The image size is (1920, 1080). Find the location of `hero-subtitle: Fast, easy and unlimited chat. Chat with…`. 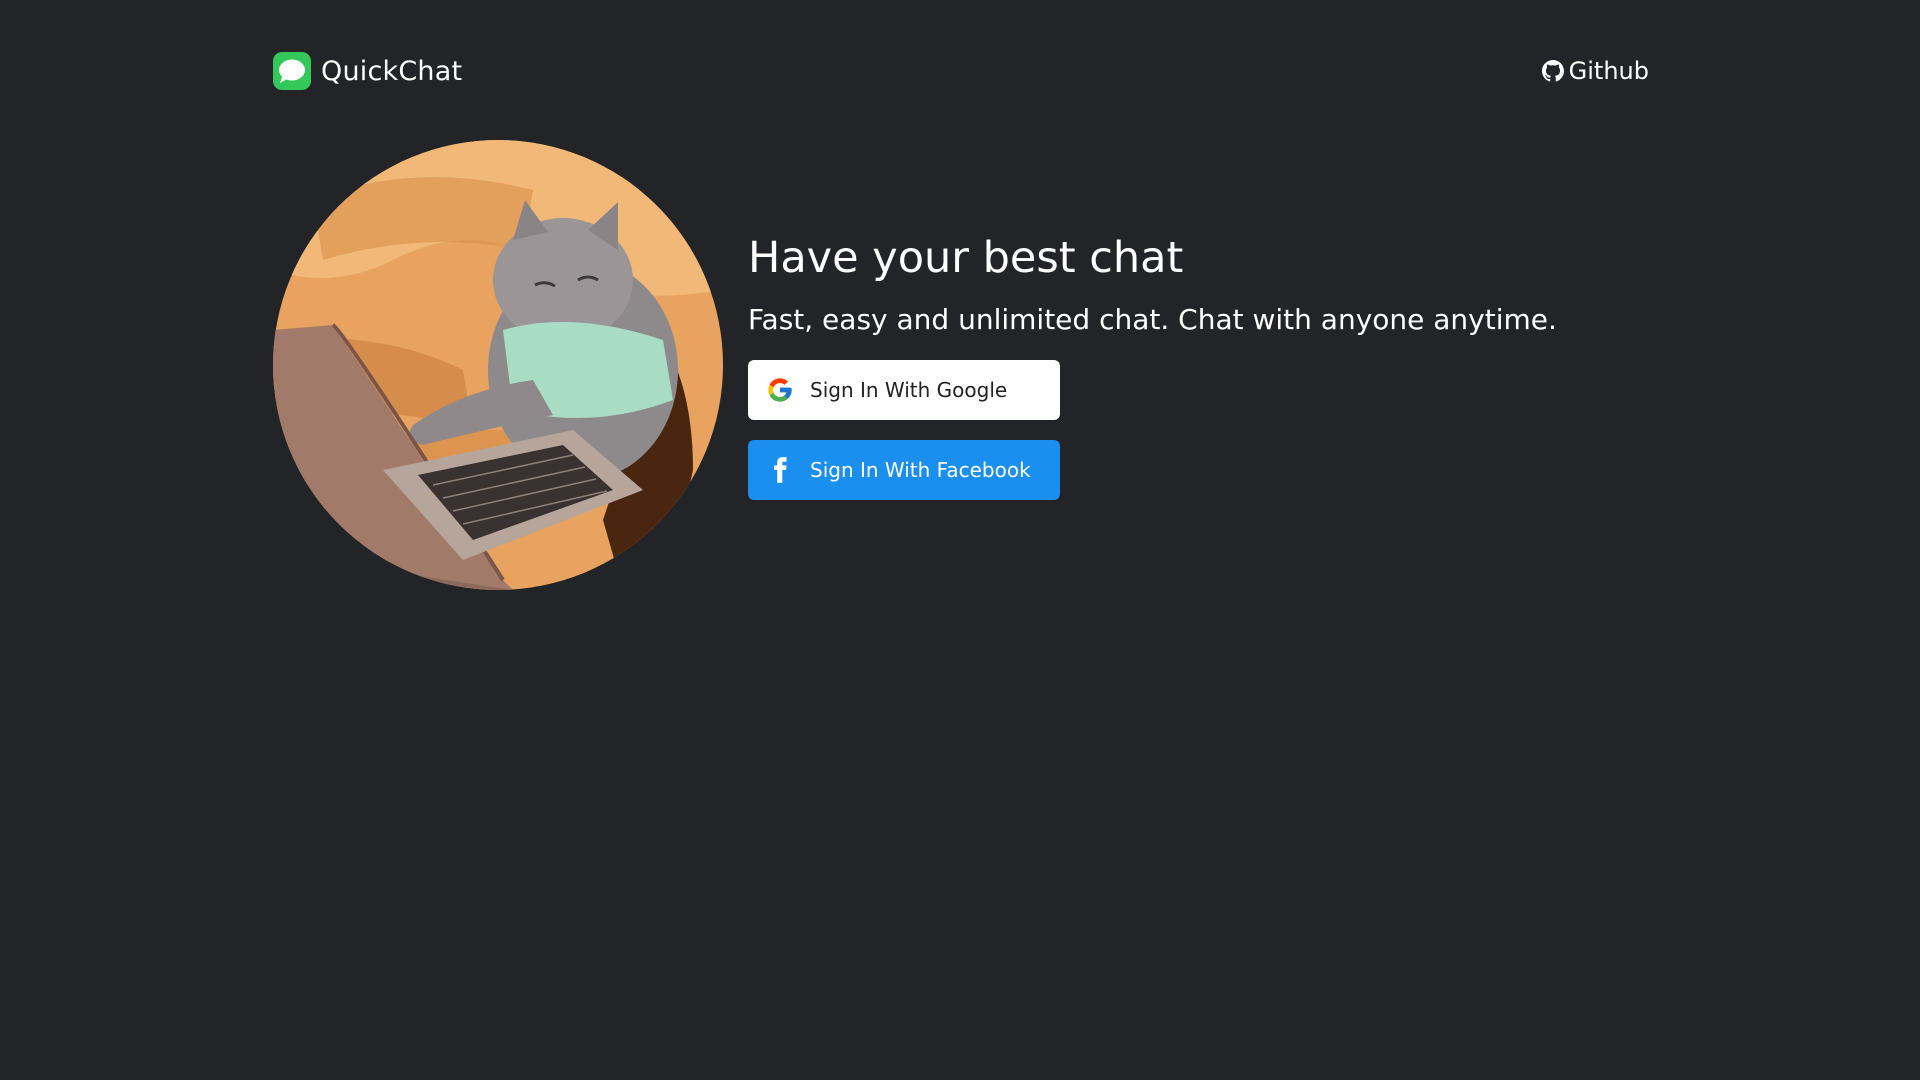

hero-subtitle: Fast, easy and unlimited chat. Chat with… is located at coordinates (1152, 319).